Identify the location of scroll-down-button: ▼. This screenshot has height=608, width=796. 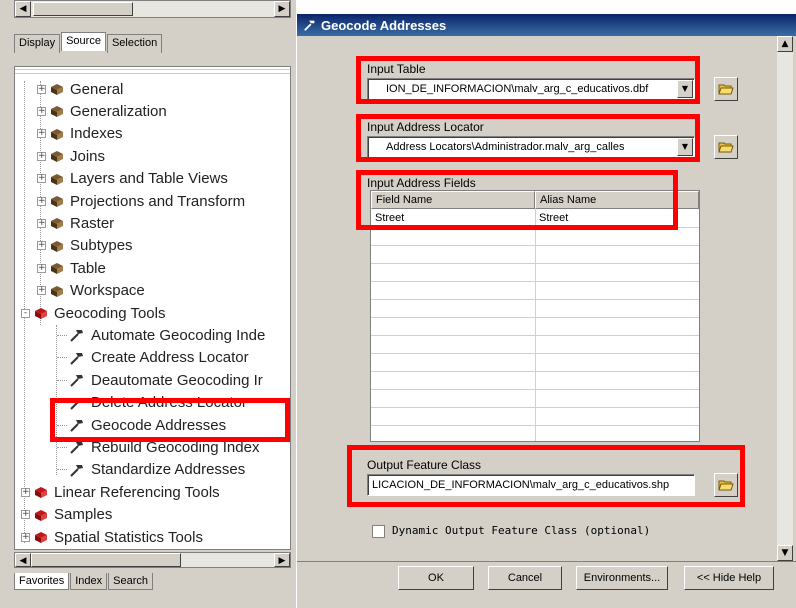
(785, 553).